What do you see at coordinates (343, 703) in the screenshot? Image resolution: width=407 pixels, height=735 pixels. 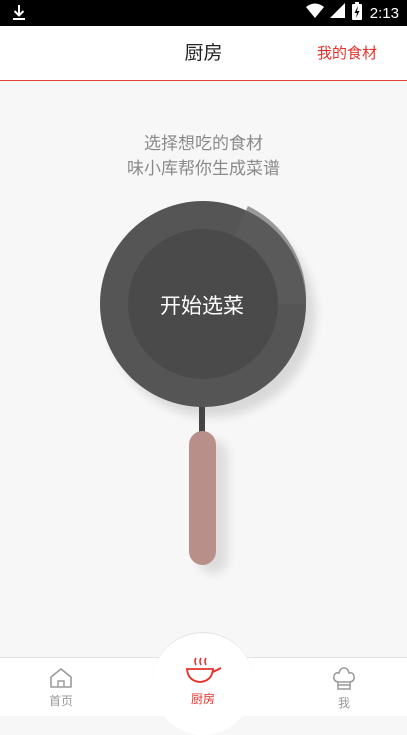 I see `tab-me-label: 我` at bounding box center [343, 703].